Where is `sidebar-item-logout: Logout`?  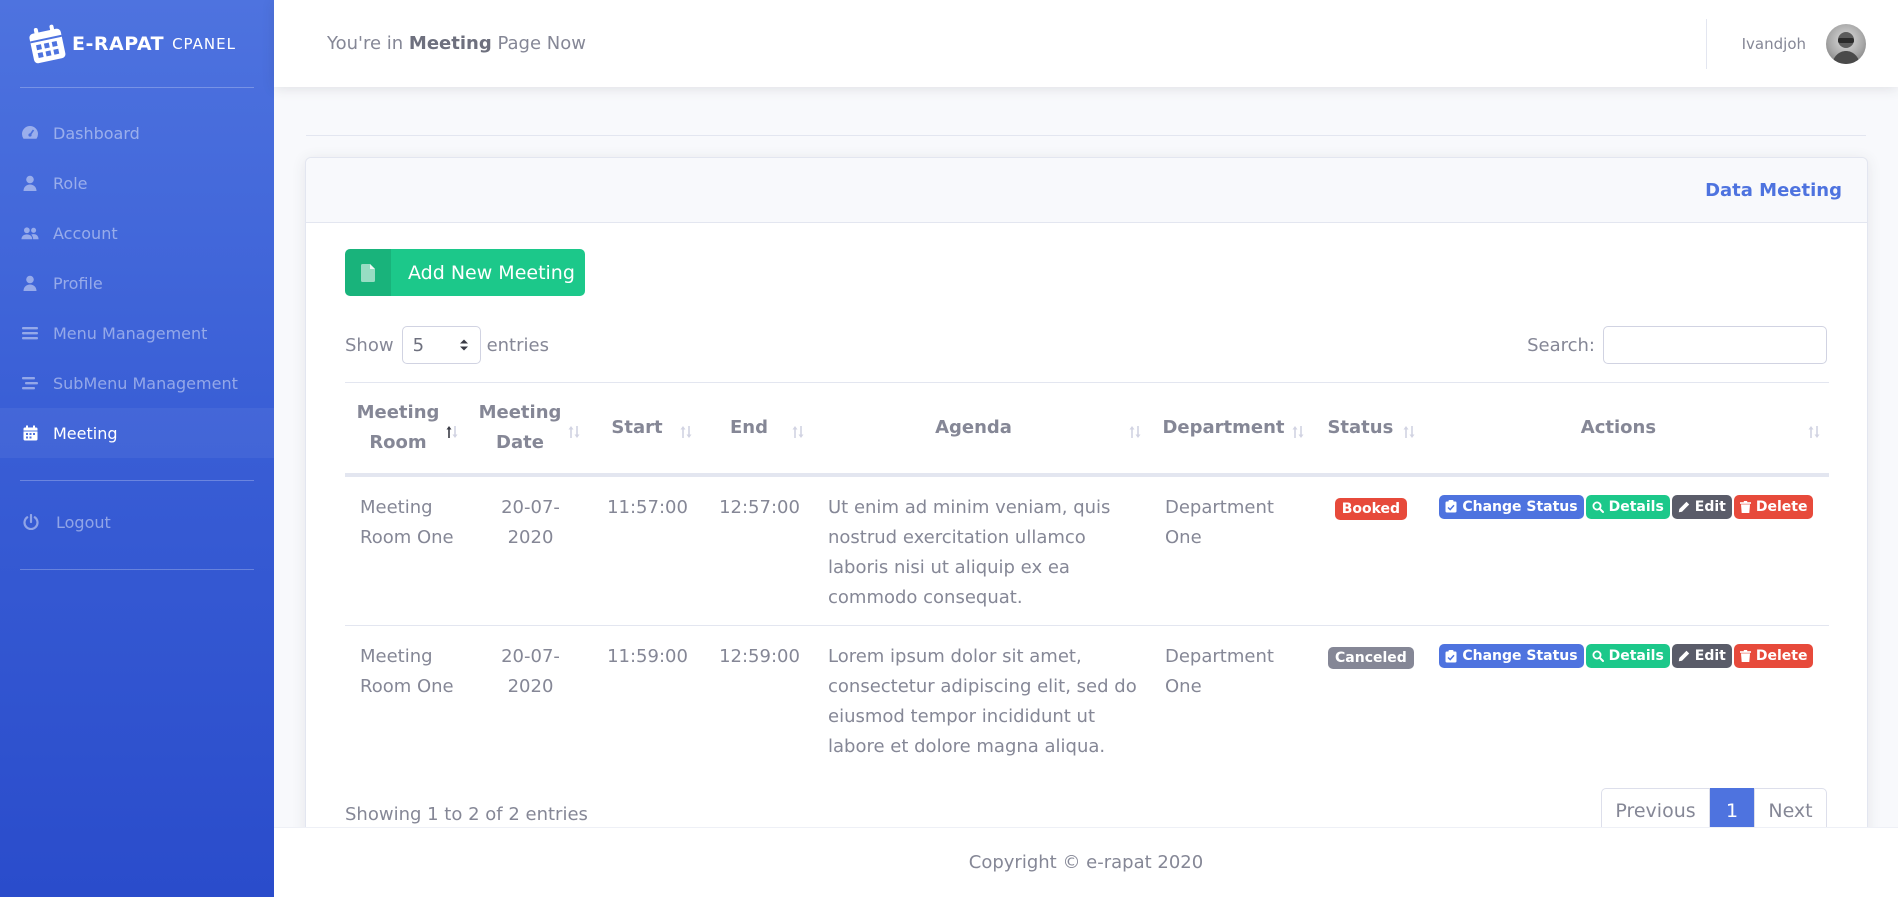
sidebar-item-logout: Logout is located at coordinates (137, 522).